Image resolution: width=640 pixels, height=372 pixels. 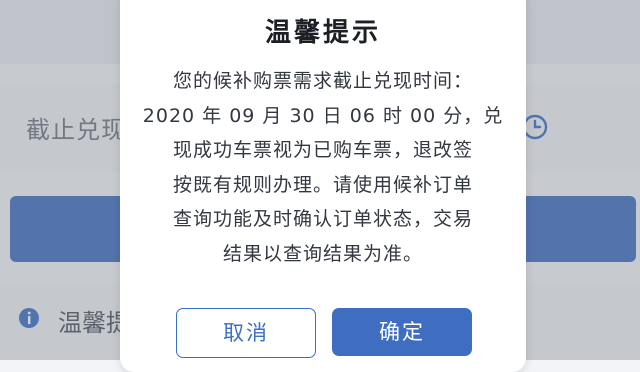 I want to click on message-line: 您的候补购票需求截止兑现时间：, so click(x=322, y=81).